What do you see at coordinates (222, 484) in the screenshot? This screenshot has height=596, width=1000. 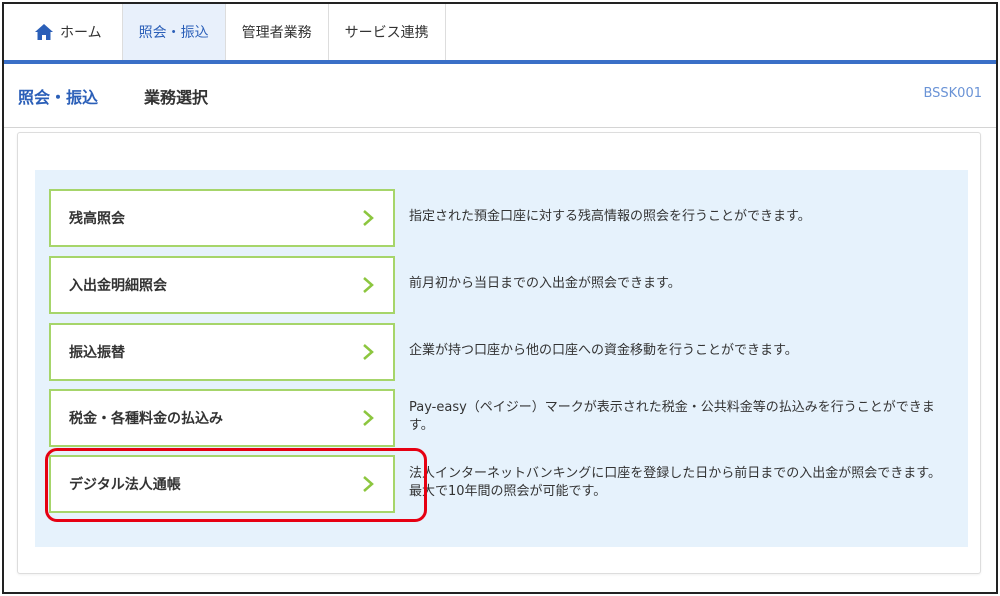 I see `menu-button-digital-passbook: デジタル法人通帳` at bounding box center [222, 484].